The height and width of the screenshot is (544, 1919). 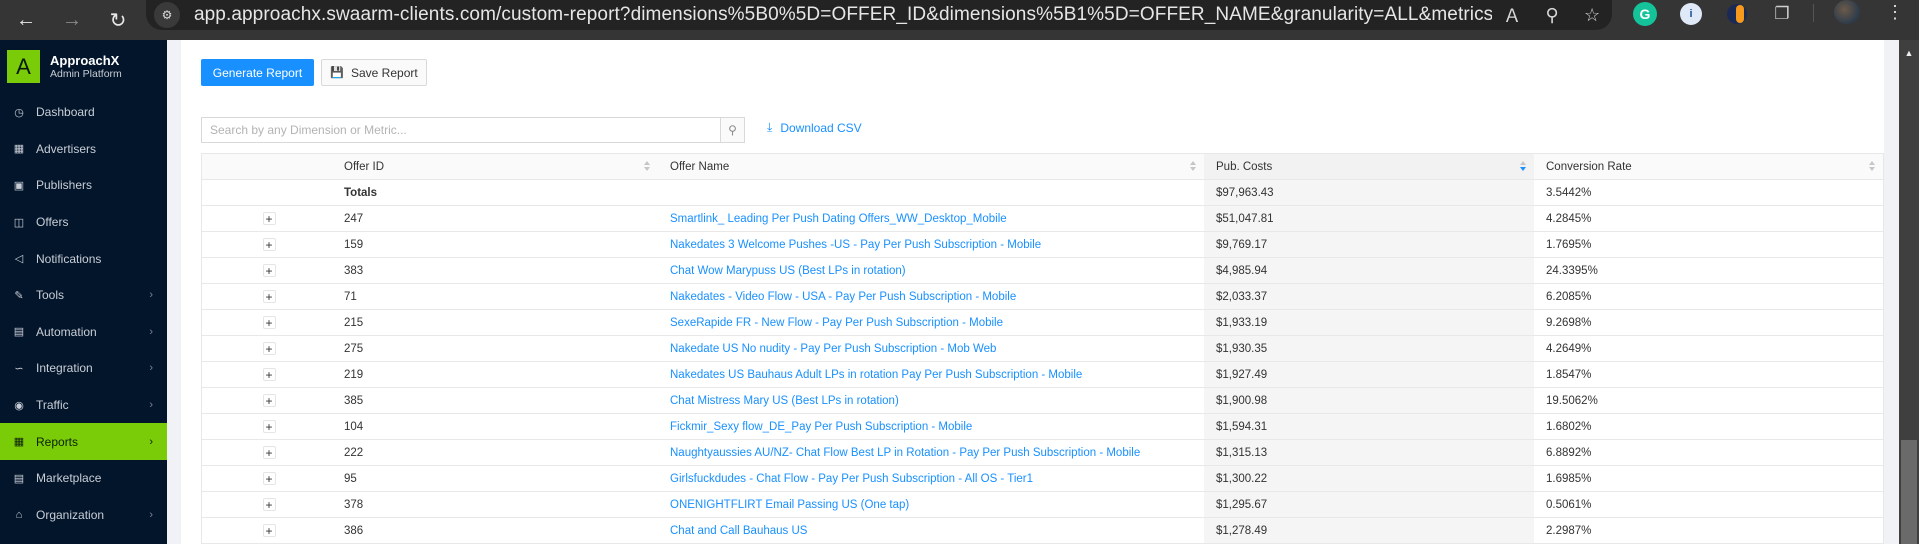 I want to click on scrollbar-thumb, so click(x=1909, y=492).